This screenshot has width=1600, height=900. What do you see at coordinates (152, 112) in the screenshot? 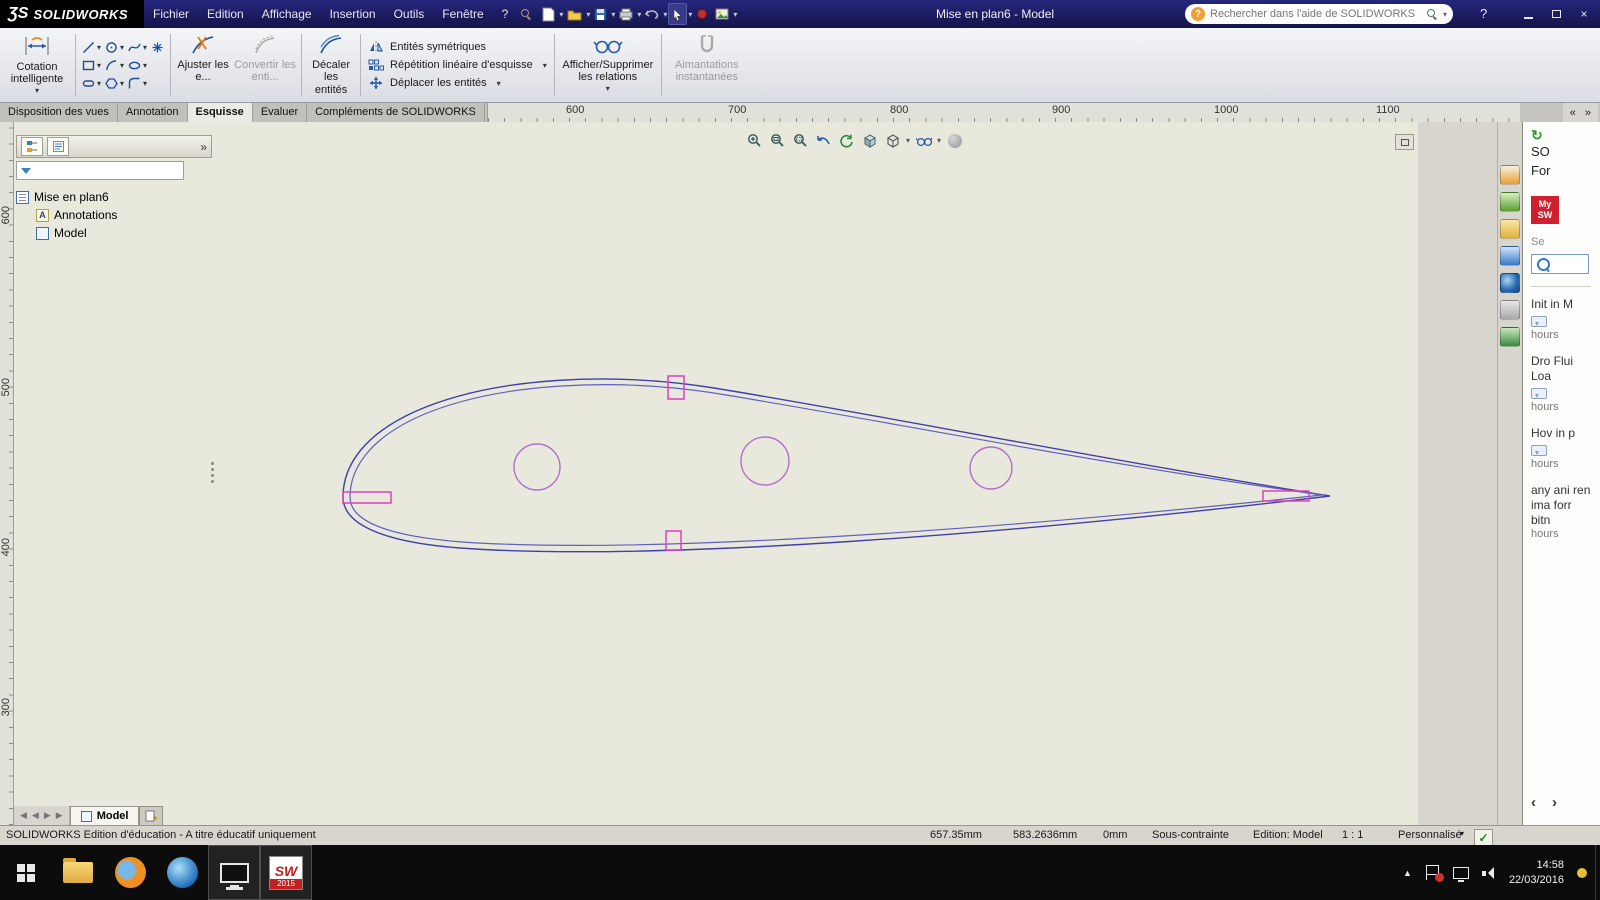
I see `tab-annotation: Annotation` at bounding box center [152, 112].